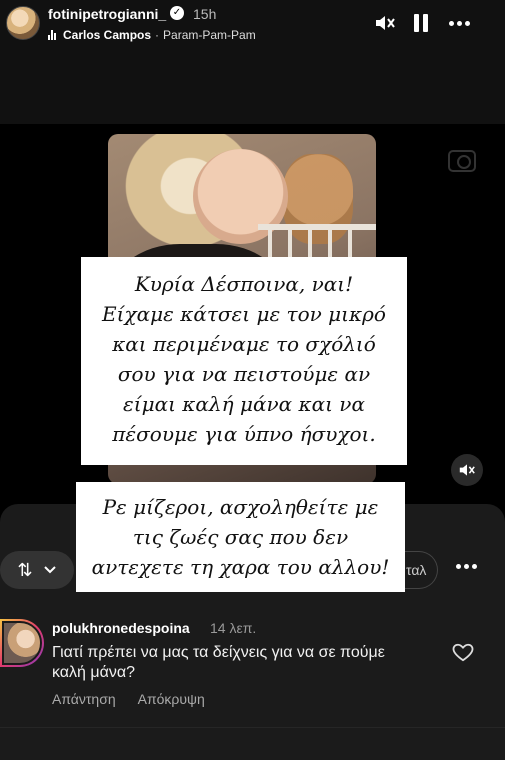 The width and height of the screenshot is (505, 760). I want to click on story-avatar, so click(23, 23).